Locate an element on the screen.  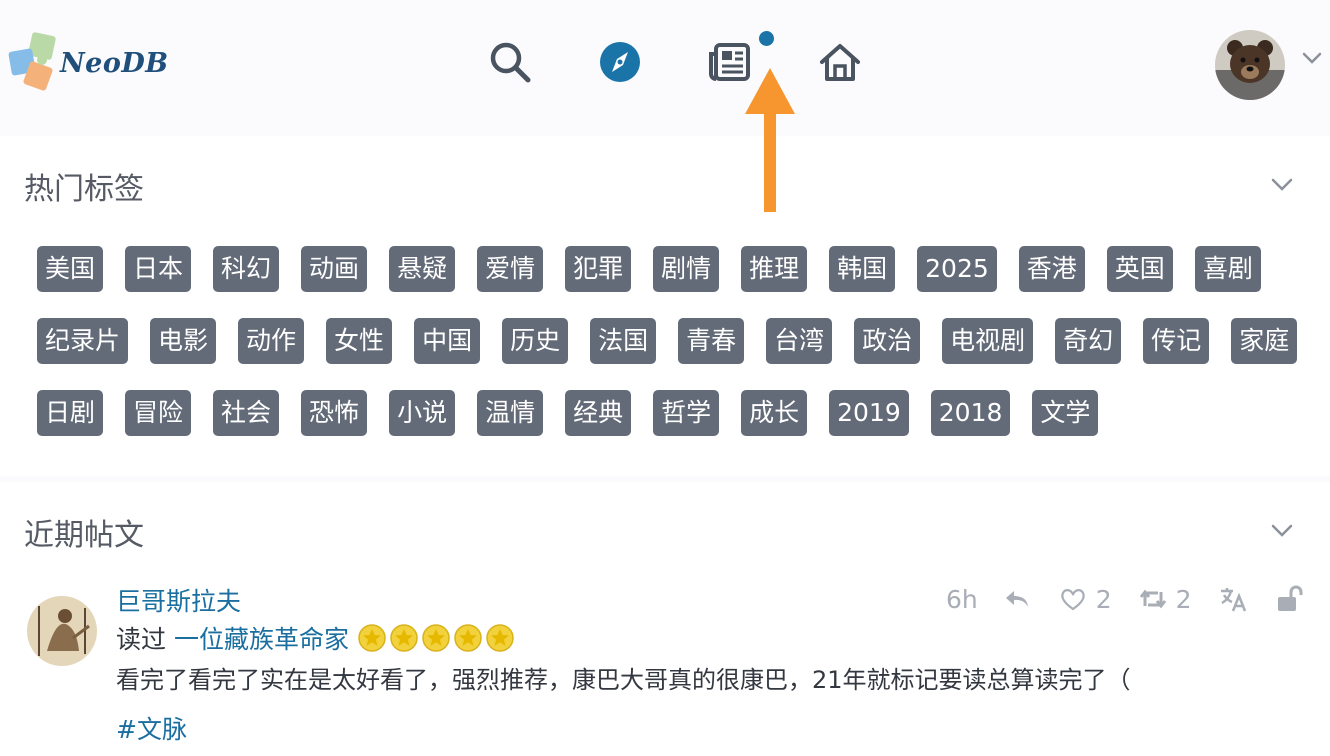
logo-text: NeoDB is located at coordinates (114, 63).